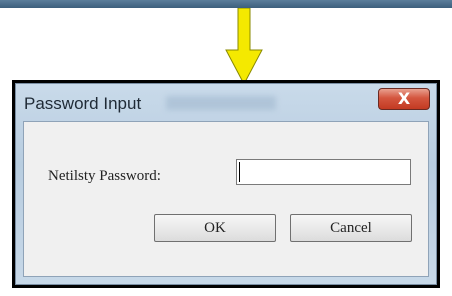 Image resolution: width=452 pixels, height=296 pixels. I want to click on close-button: X, so click(404, 99).